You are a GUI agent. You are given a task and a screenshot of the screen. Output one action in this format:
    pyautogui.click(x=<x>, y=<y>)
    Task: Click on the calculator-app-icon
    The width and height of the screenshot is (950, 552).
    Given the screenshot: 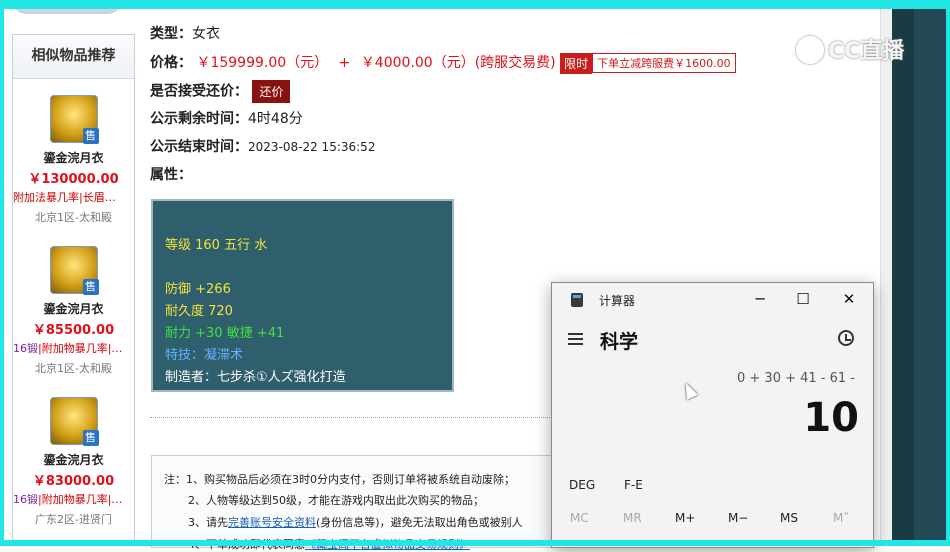 What is the action you would take?
    pyautogui.click(x=577, y=300)
    